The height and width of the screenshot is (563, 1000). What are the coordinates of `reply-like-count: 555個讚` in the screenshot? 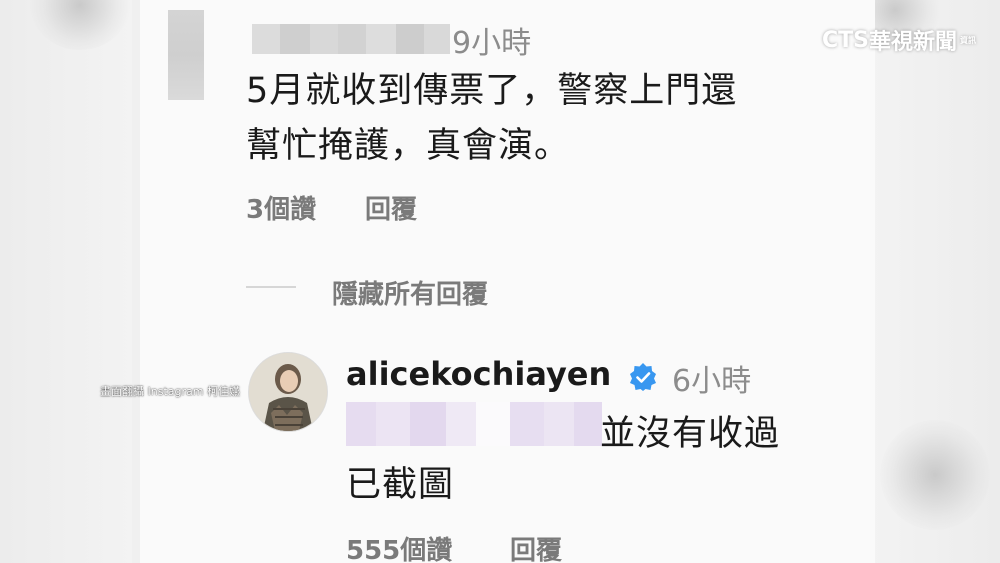 It's located at (399, 546).